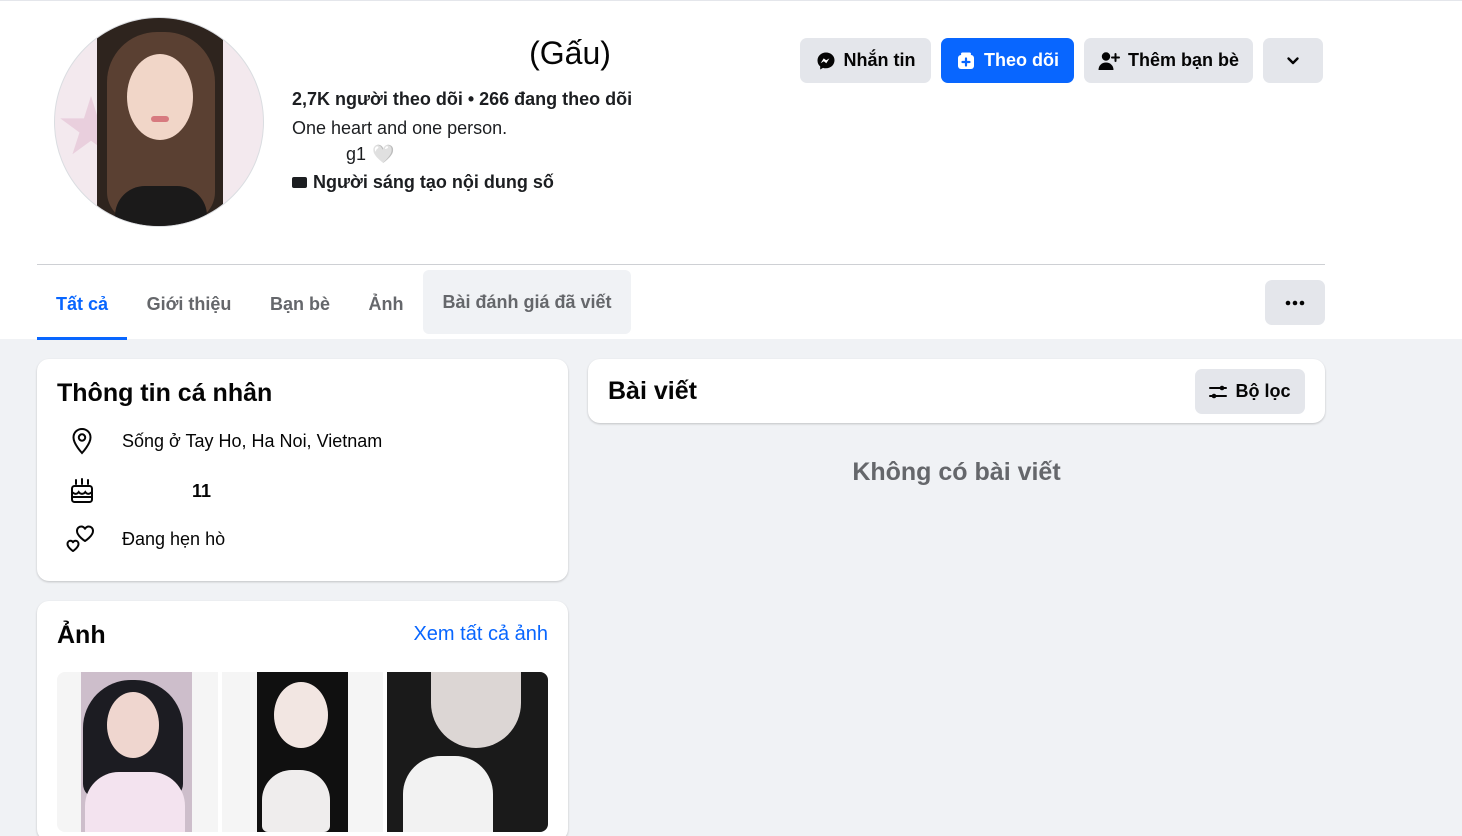  What do you see at coordinates (82, 491) in the screenshot?
I see `birthday-cake-icon` at bounding box center [82, 491].